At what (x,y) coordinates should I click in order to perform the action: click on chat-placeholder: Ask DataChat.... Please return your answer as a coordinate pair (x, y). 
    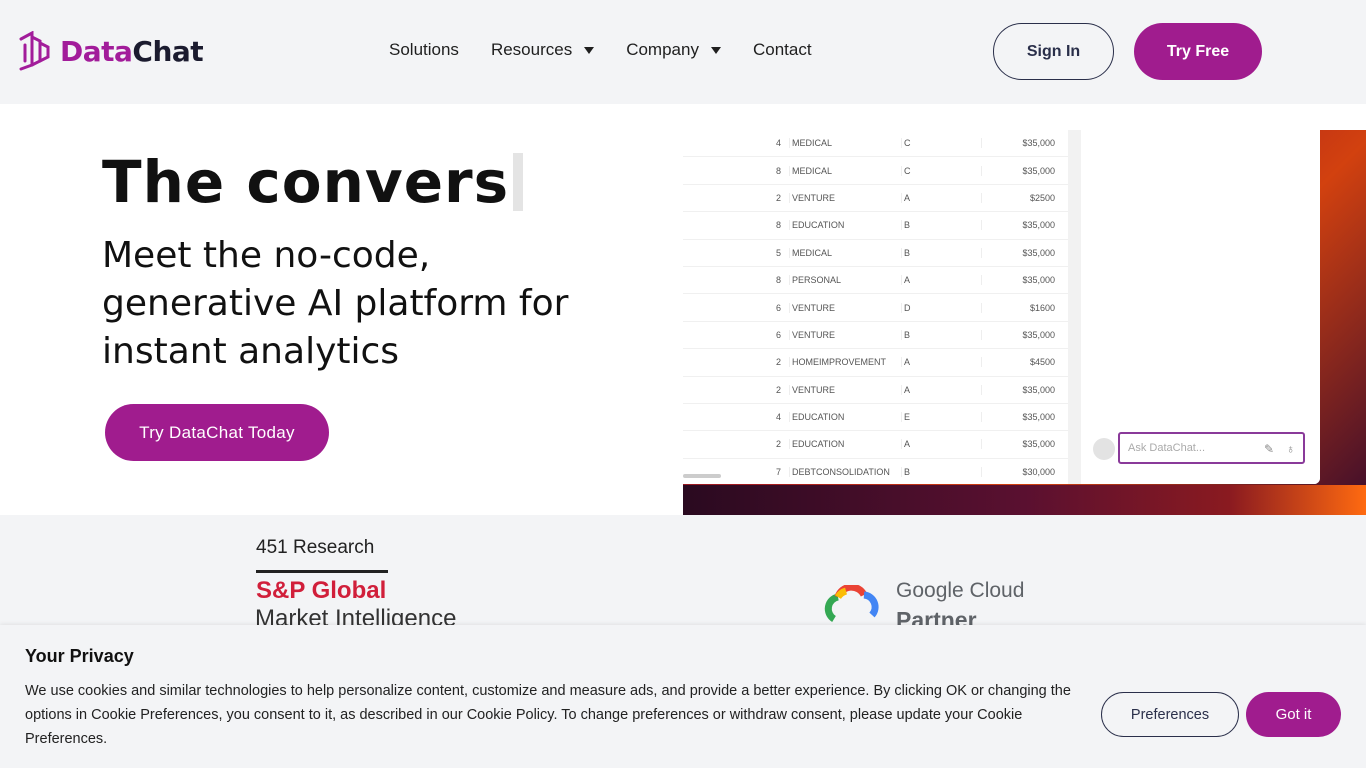
    Looking at the image, I should click on (1167, 448).